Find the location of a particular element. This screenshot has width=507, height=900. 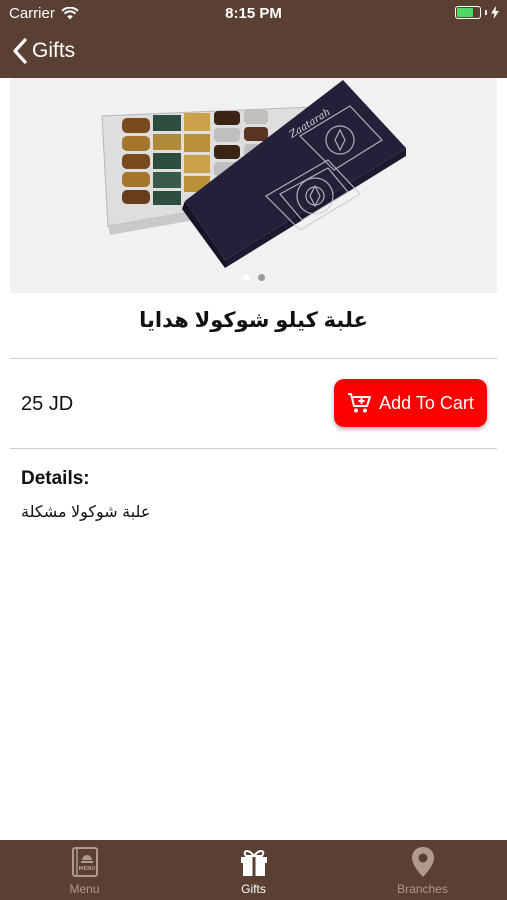

tab-bar: MENU Menu Gifts Branches is located at coordinates (253, 870).